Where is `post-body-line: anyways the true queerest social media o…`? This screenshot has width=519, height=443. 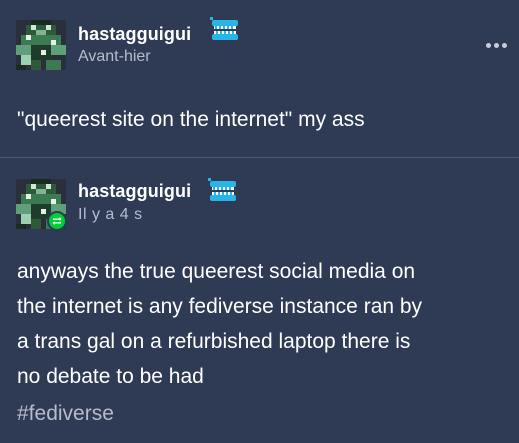 post-body-line: anyways the true queerest social media o… is located at coordinates (216, 271).